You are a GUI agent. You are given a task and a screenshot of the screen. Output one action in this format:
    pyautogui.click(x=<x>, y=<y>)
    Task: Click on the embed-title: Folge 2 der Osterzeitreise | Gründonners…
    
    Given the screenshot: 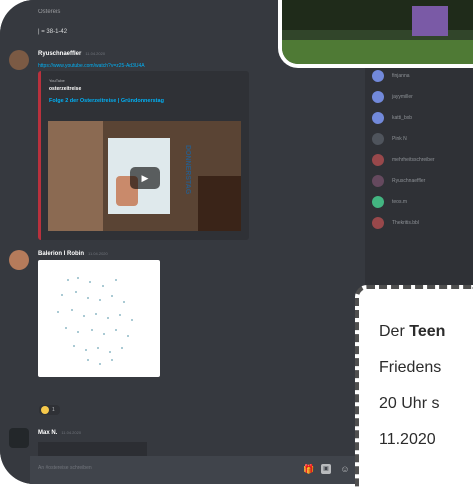 What is the action you would take?
    pyautogui.click(x=106, y=101)
    